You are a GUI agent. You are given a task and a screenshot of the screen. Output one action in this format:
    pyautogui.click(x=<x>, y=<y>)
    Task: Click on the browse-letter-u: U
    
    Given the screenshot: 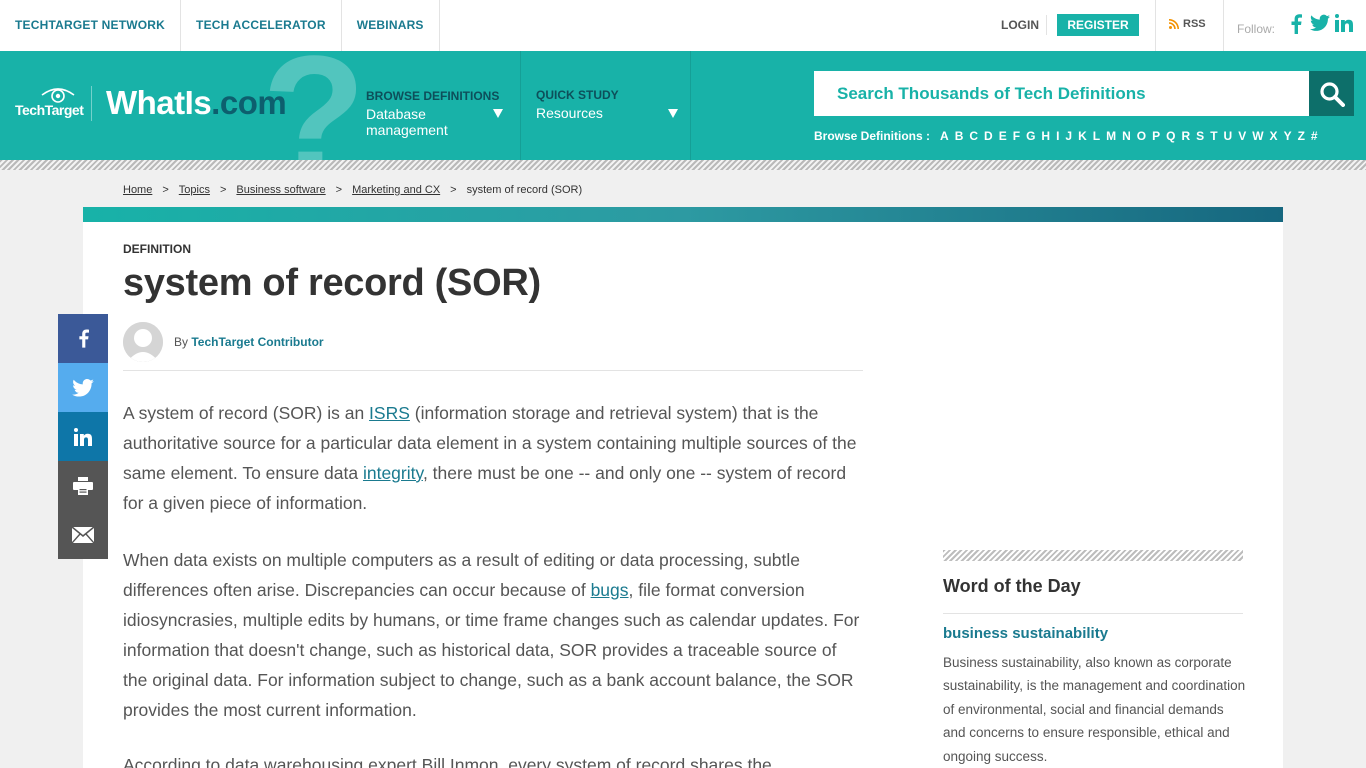 What is the action you would take?
    pyautogui.click(x=1228, y=136)
    